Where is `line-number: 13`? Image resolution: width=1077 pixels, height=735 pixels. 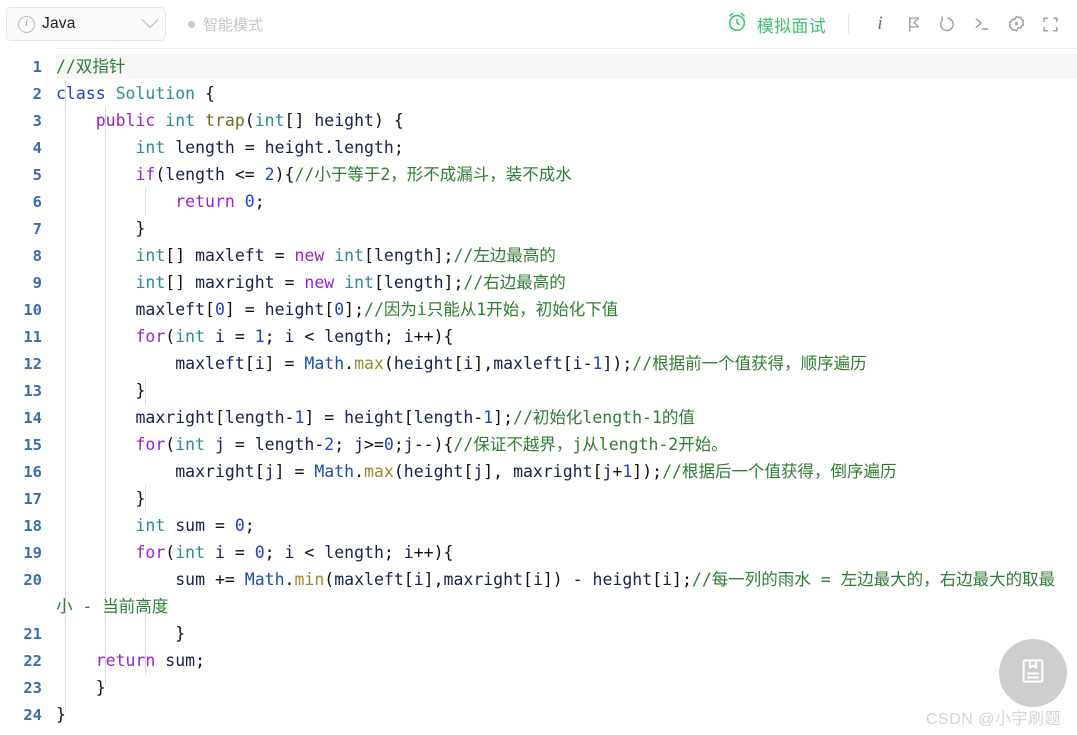
line-number: 13 is located at coordinates (32, 391).